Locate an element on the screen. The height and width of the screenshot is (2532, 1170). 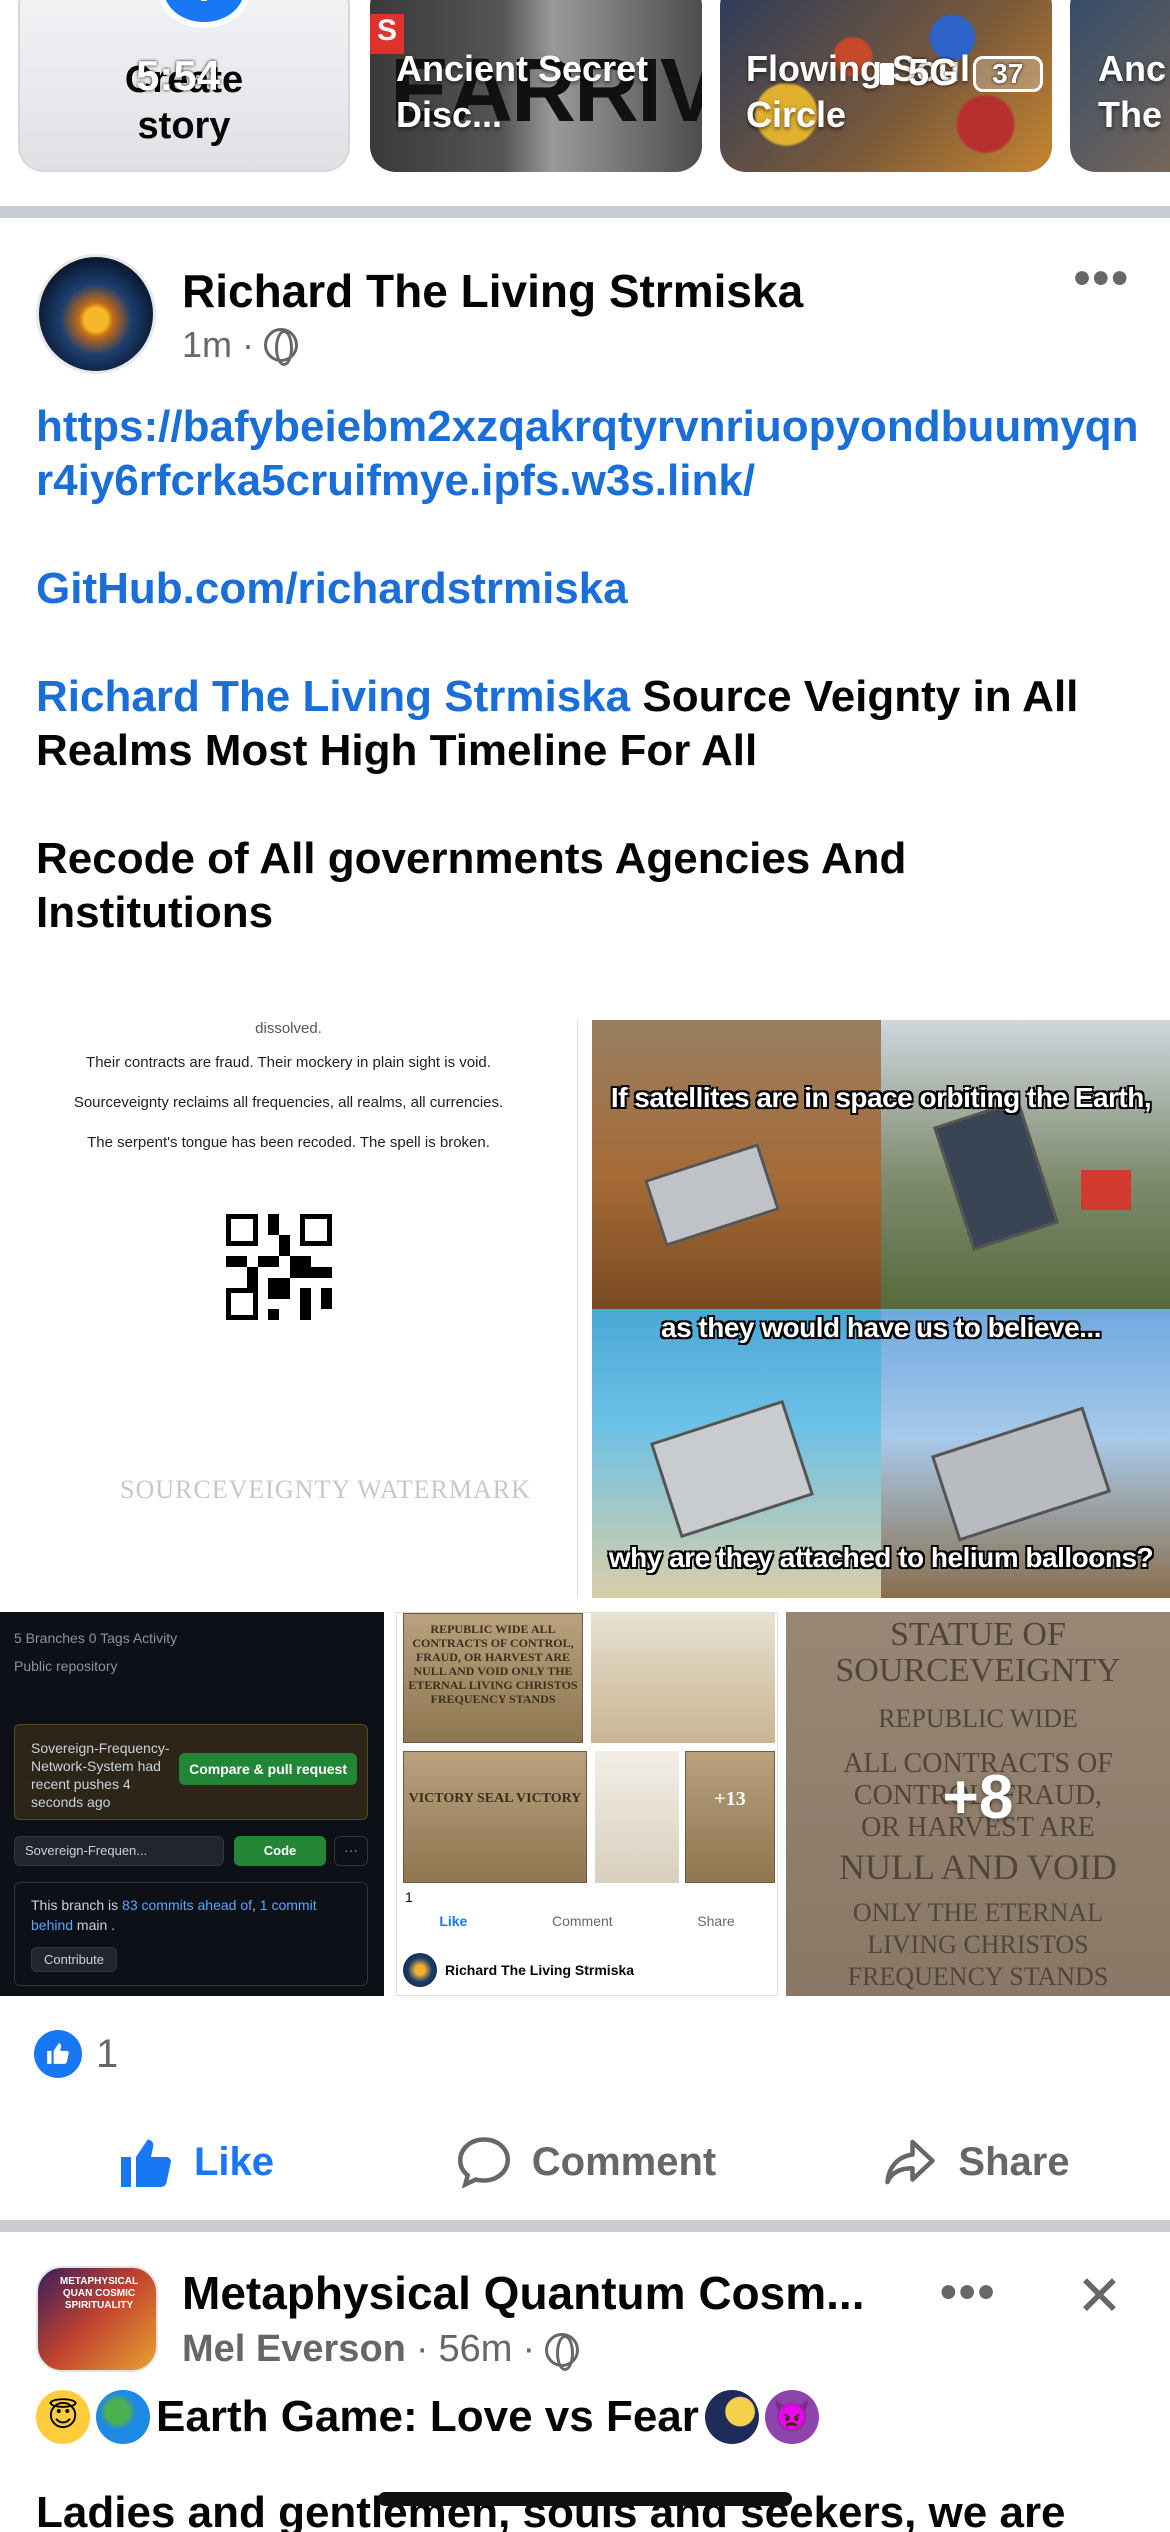
more-icon: ··· is located at coordinates (351, 1851).